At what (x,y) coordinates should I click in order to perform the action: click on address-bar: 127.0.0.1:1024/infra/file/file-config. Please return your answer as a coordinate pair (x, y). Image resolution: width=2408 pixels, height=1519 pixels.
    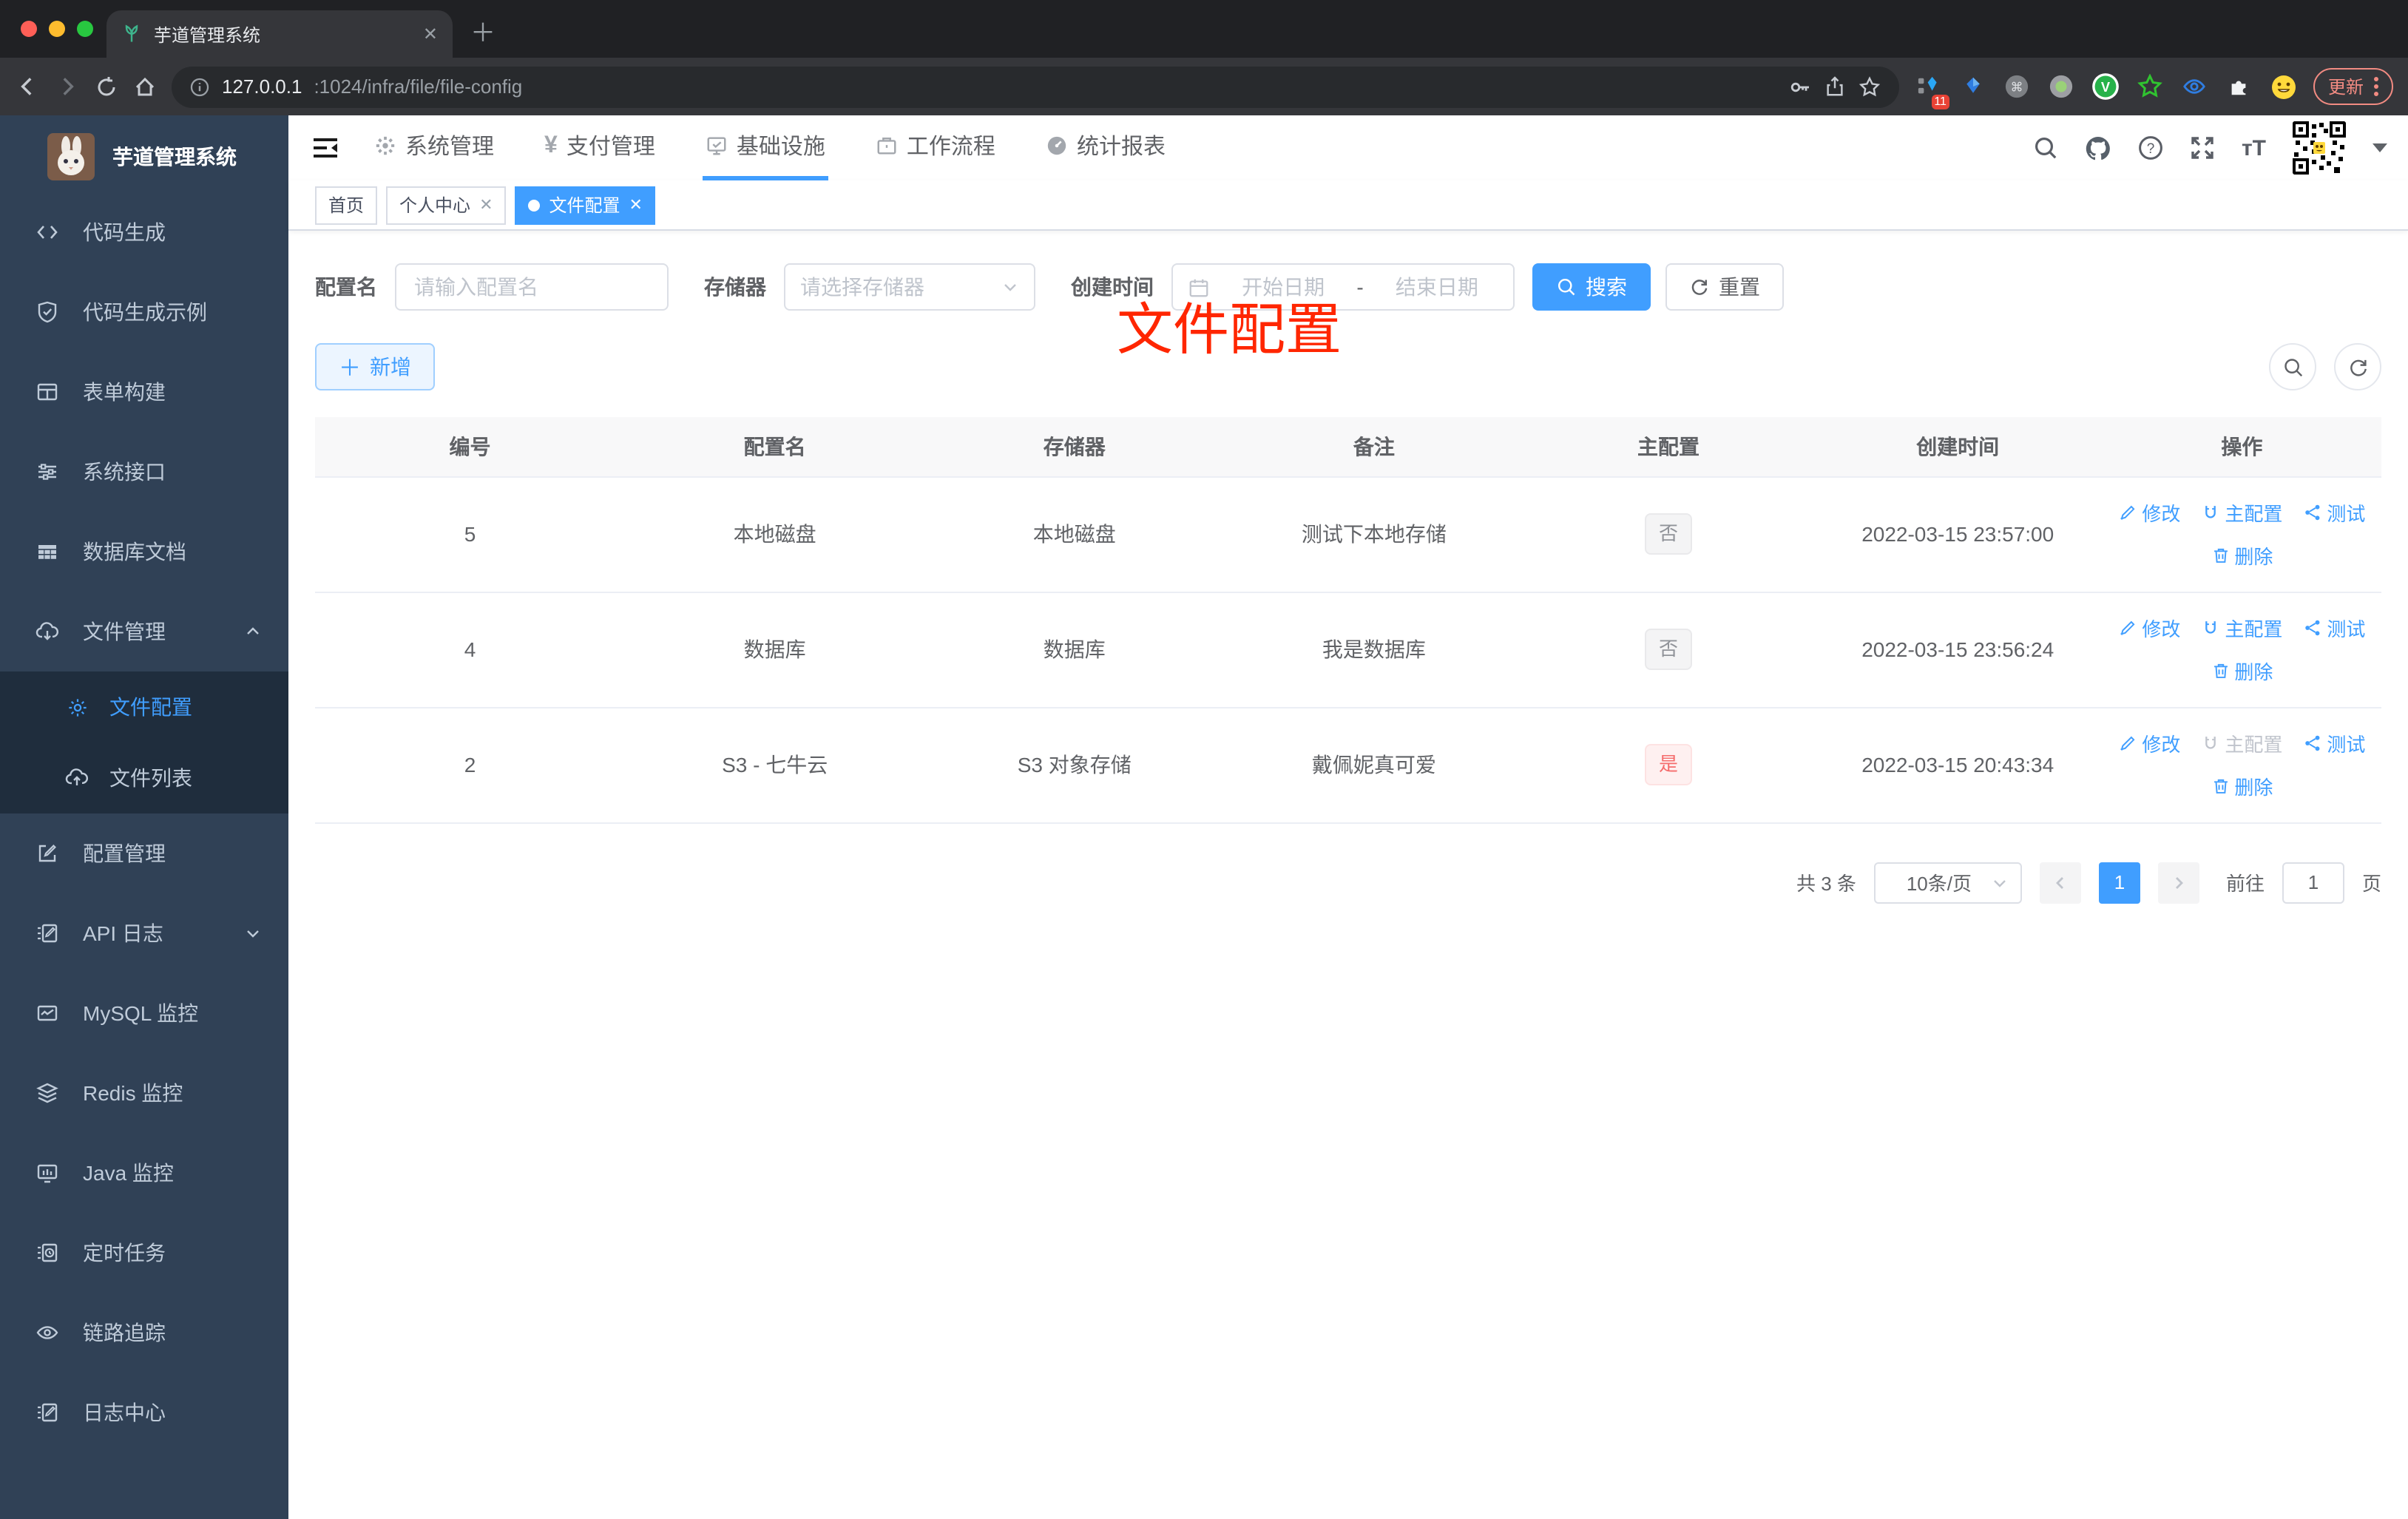
    Looking at the image, I should click on (1035, 86).